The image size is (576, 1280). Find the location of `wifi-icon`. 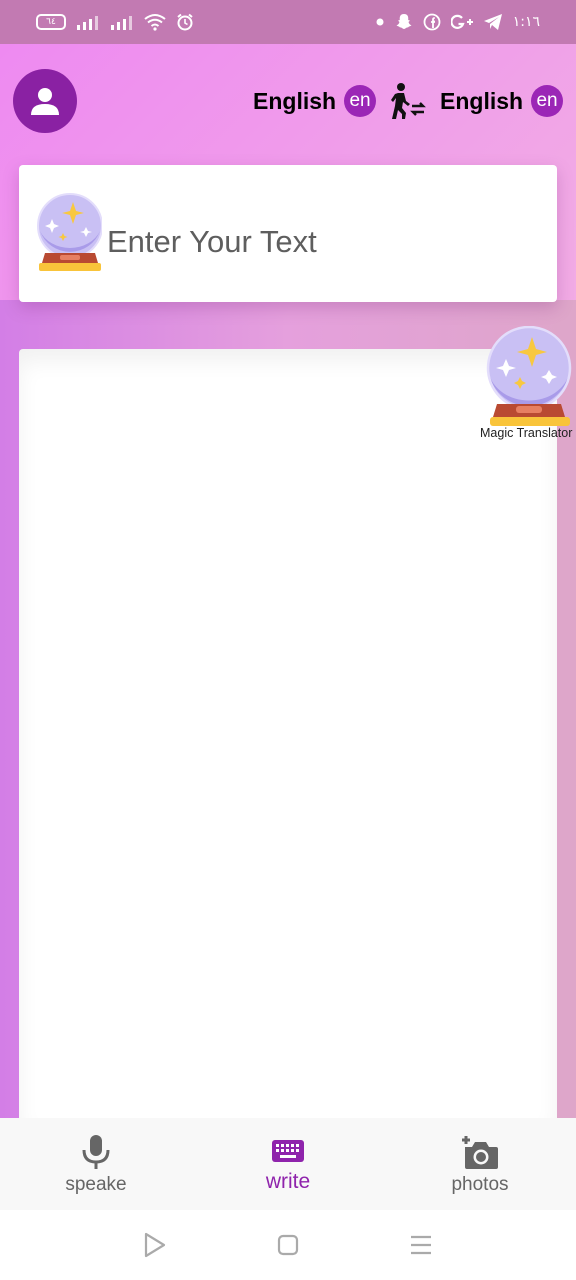

wifi-icon is located at coordinates (155, 22).